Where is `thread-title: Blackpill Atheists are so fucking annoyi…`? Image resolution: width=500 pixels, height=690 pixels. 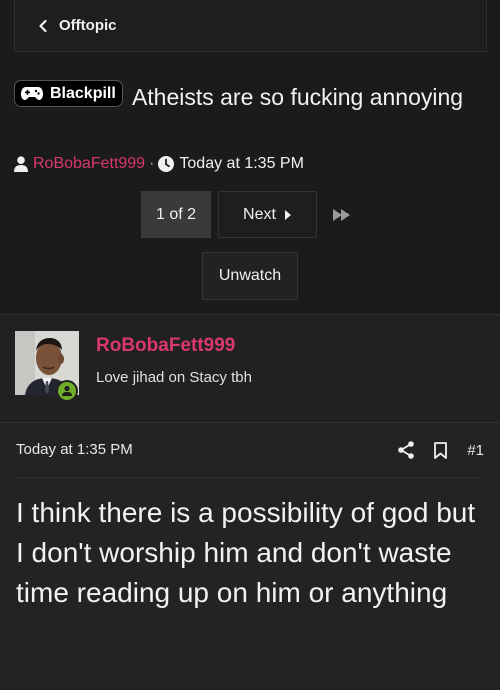
thread-title: Blackpill Atheists are so fucking annoyi… is located at coordinates (249, 97).